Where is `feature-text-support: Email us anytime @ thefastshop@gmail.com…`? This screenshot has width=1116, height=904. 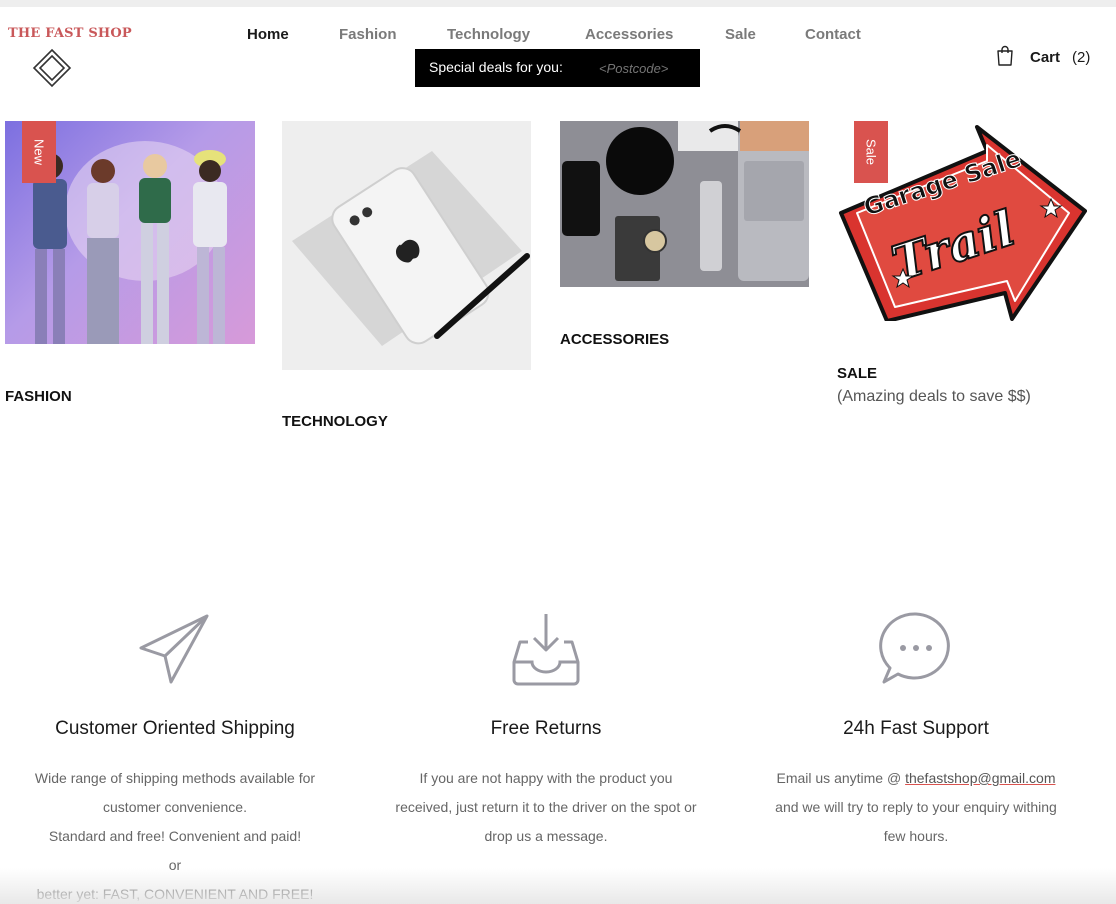
feature-text-support: Email us anytime @ thefastshop@gmail.com… is located at coordinates (916, 807).